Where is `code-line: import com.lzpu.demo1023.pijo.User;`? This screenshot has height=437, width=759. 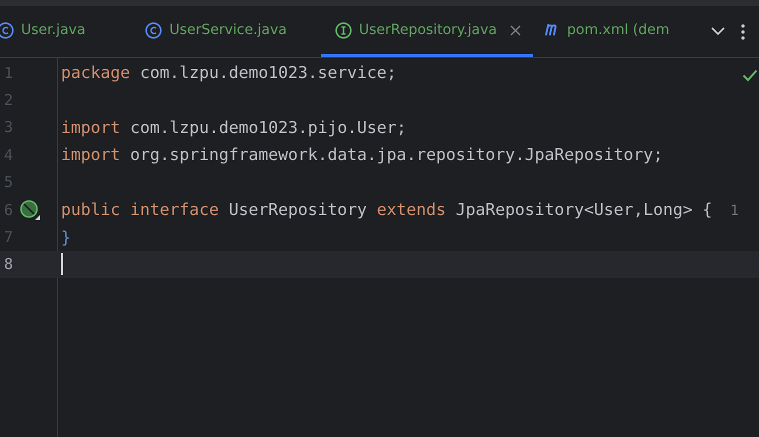 code-line: import com.lzpu.demo1023.pijo.User; is located at coordinates (233, 127).